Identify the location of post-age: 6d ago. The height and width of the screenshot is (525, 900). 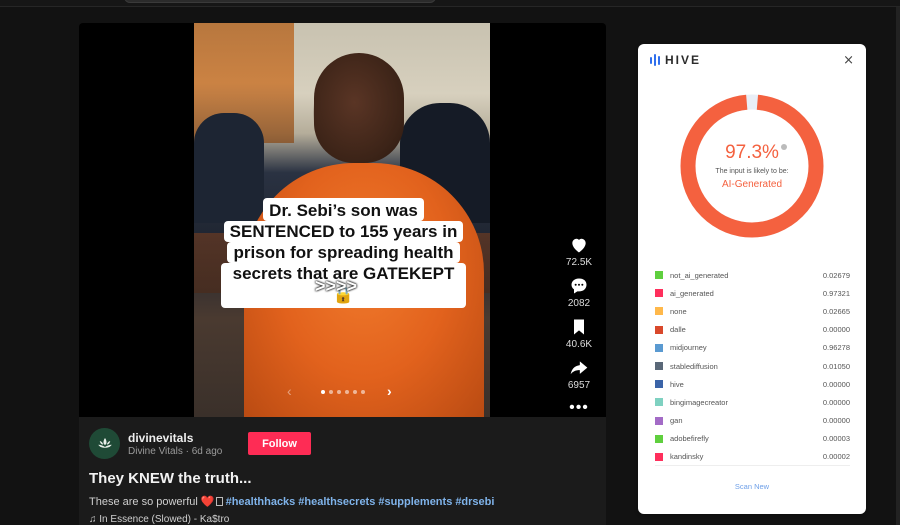
(207, 451).